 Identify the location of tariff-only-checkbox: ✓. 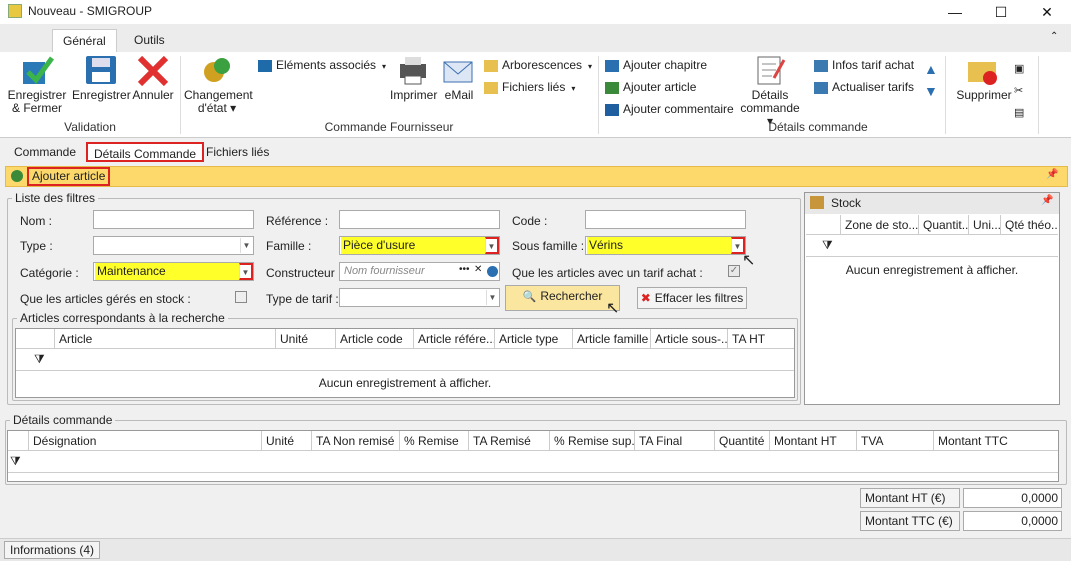
(734, 271).